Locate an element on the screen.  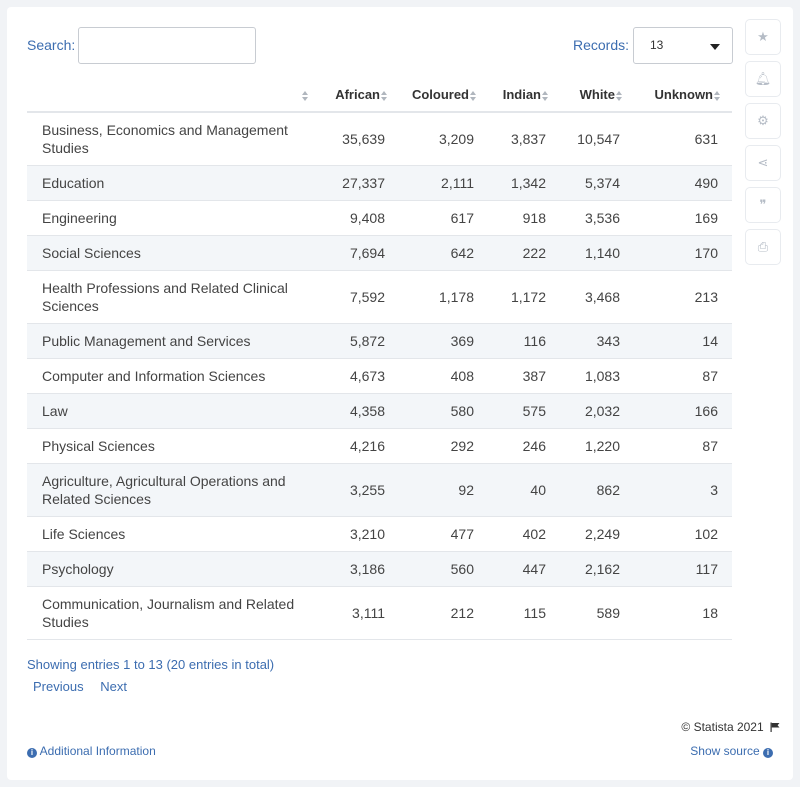
coloured-cell: 92 is located at coordinates (443, 490).